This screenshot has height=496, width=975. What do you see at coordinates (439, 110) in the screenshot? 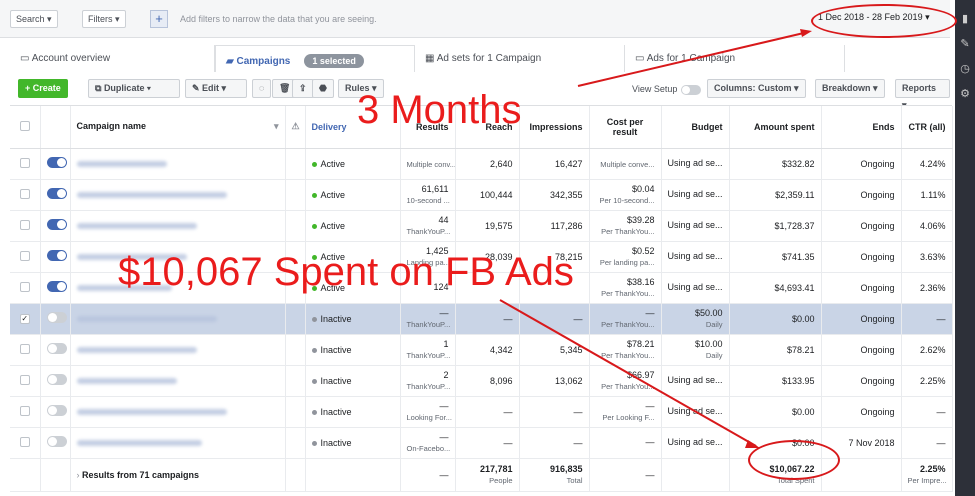
I see `annotation-months: 3 Months` at bounding box center [439, 110].